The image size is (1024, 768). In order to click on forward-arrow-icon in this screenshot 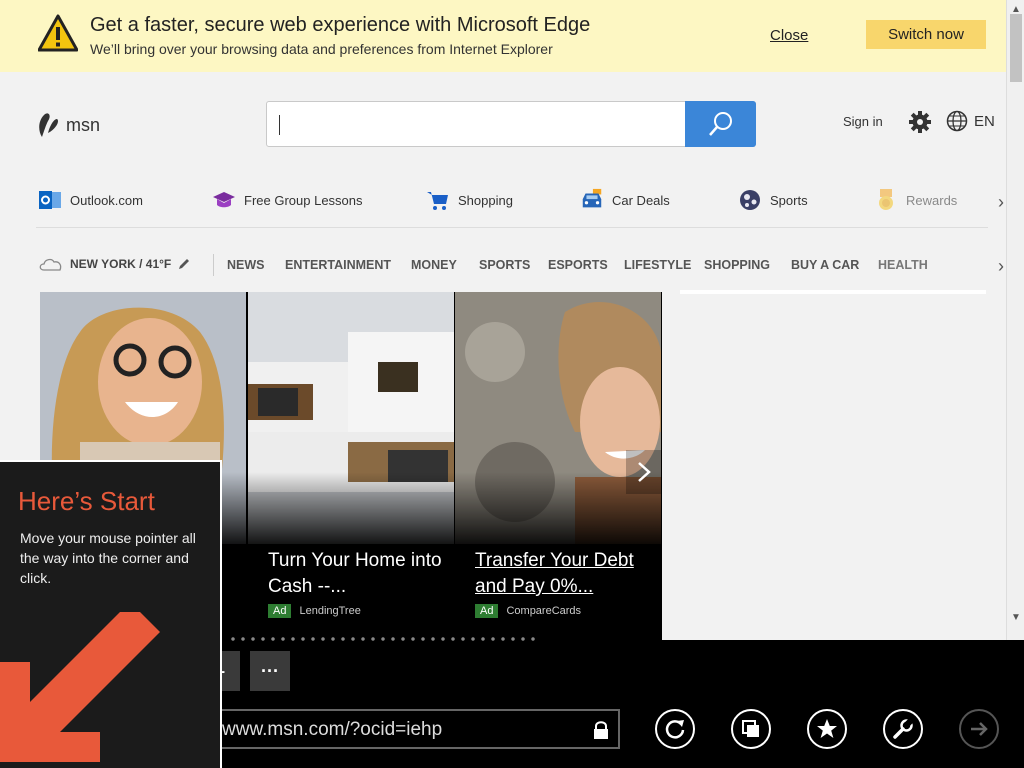, I will do `click(979, 729)`.